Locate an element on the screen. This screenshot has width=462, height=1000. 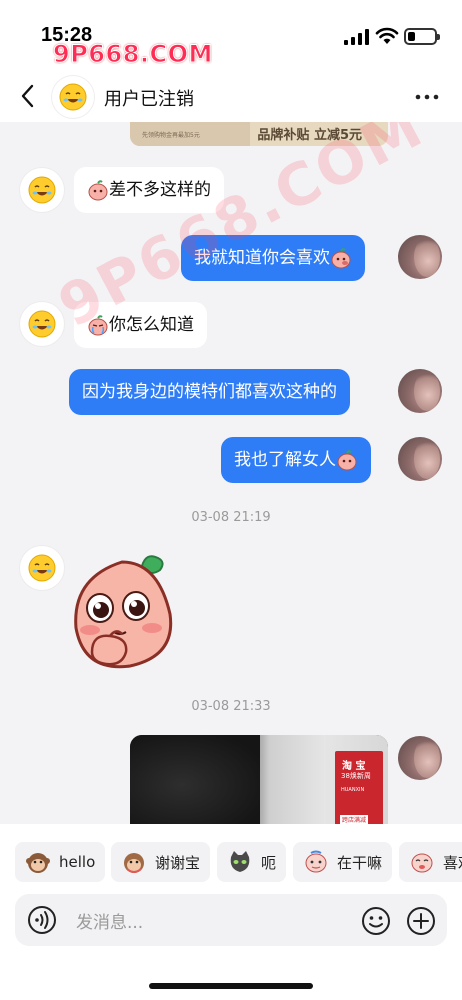
message-timestamp: 03-08 21:19 is located at coordinates (231, 517).